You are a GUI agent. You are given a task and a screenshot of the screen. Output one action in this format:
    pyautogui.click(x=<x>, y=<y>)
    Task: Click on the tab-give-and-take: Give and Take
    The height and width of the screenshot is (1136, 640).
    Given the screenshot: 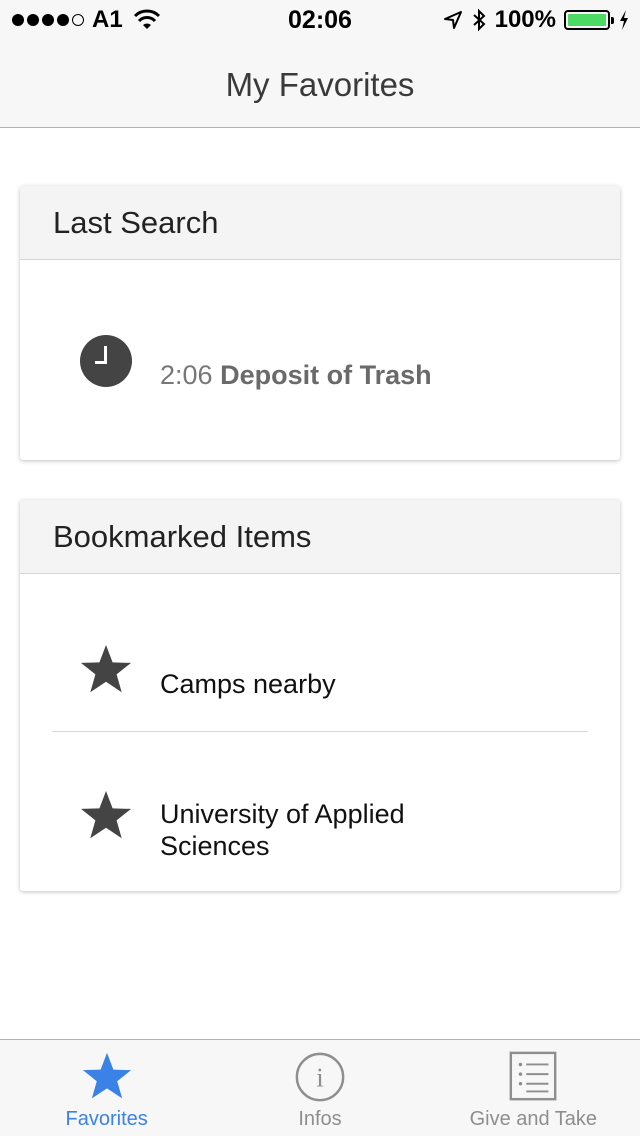 What is the action you would take?
    pyautogui.click(x=533, y=1088)
    